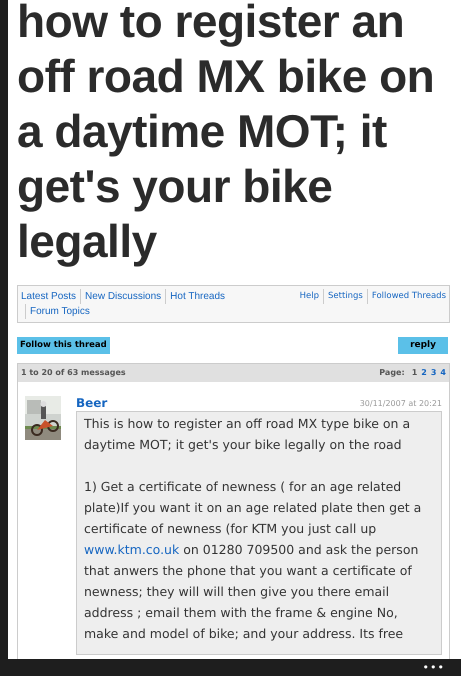 This screenshot has width=461, height=676. Describe the element at coordinates (401, 404) in the screenshot. I see `post-date: 30/11/2007 at 20:21` at that location.